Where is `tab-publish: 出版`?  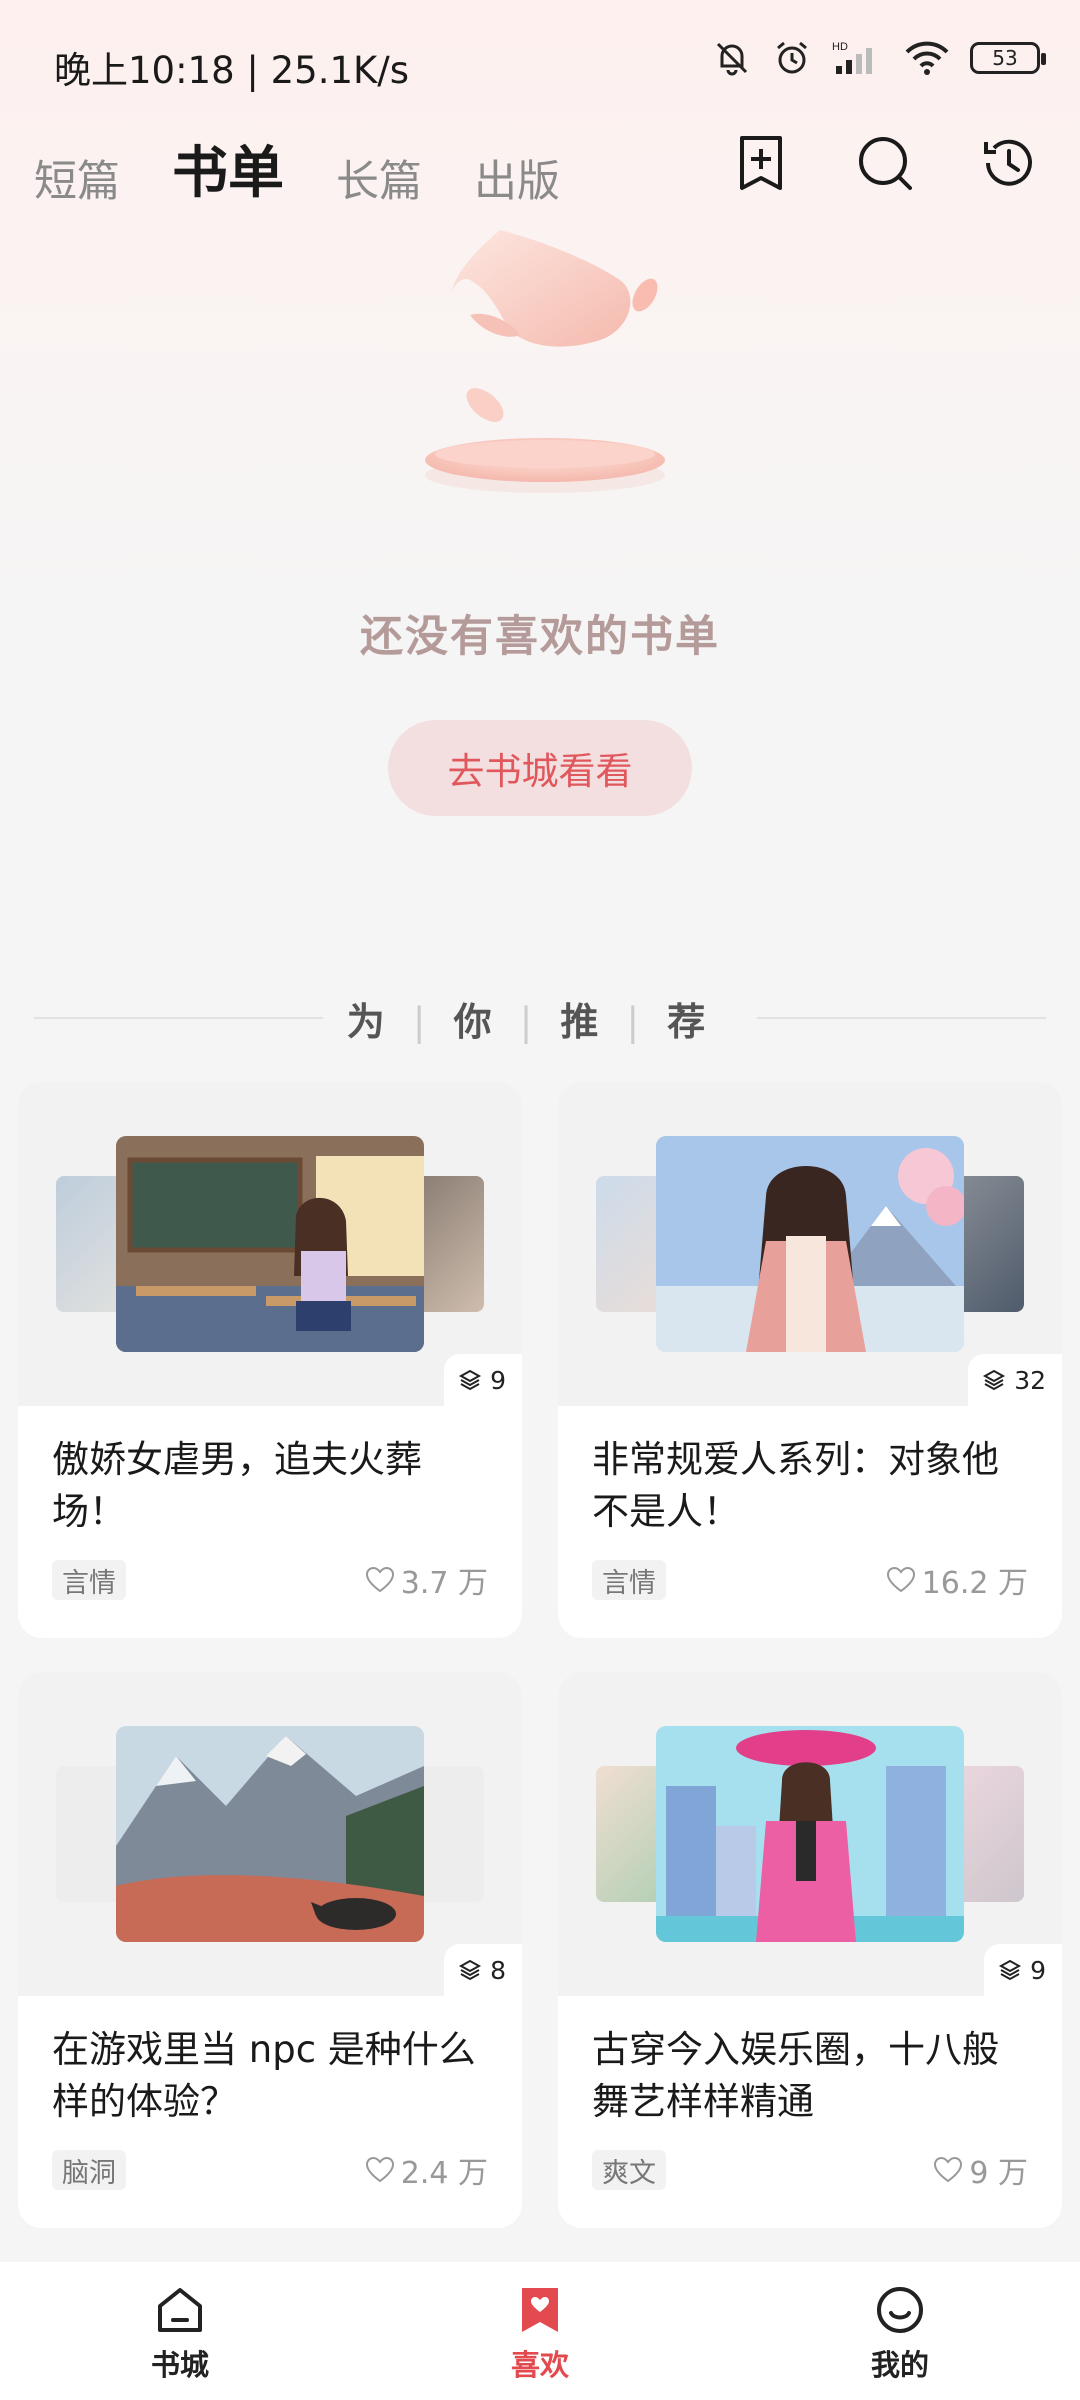
tab-publish: 出版 is located at coordinates (517, 178).